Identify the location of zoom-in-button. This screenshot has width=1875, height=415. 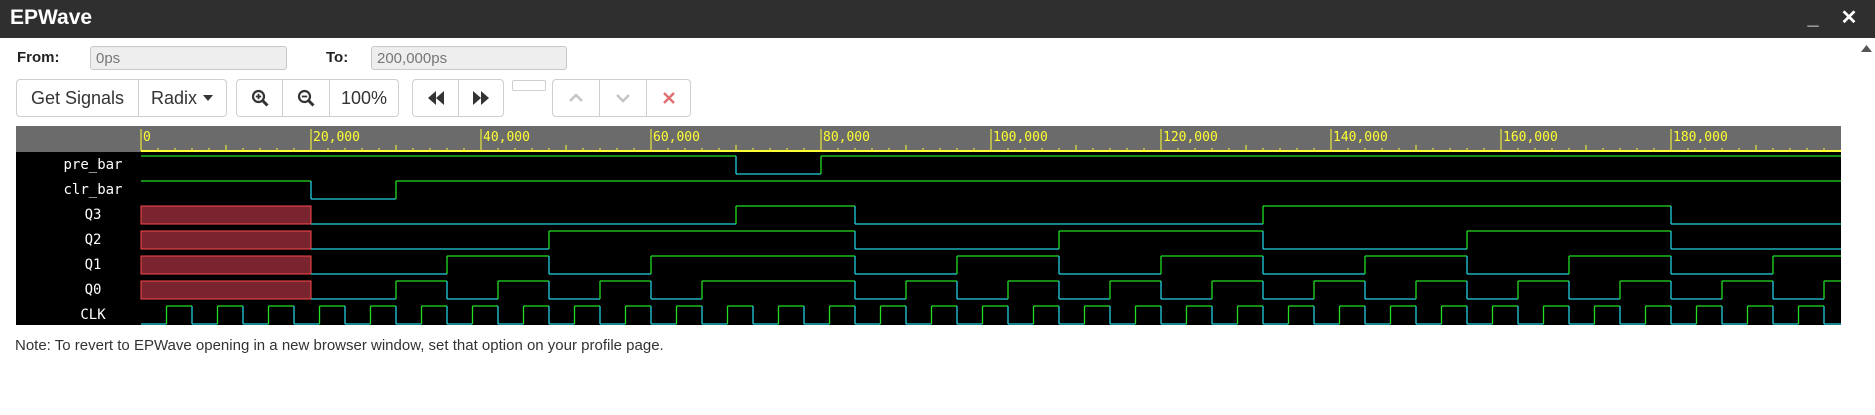
(259, 98).